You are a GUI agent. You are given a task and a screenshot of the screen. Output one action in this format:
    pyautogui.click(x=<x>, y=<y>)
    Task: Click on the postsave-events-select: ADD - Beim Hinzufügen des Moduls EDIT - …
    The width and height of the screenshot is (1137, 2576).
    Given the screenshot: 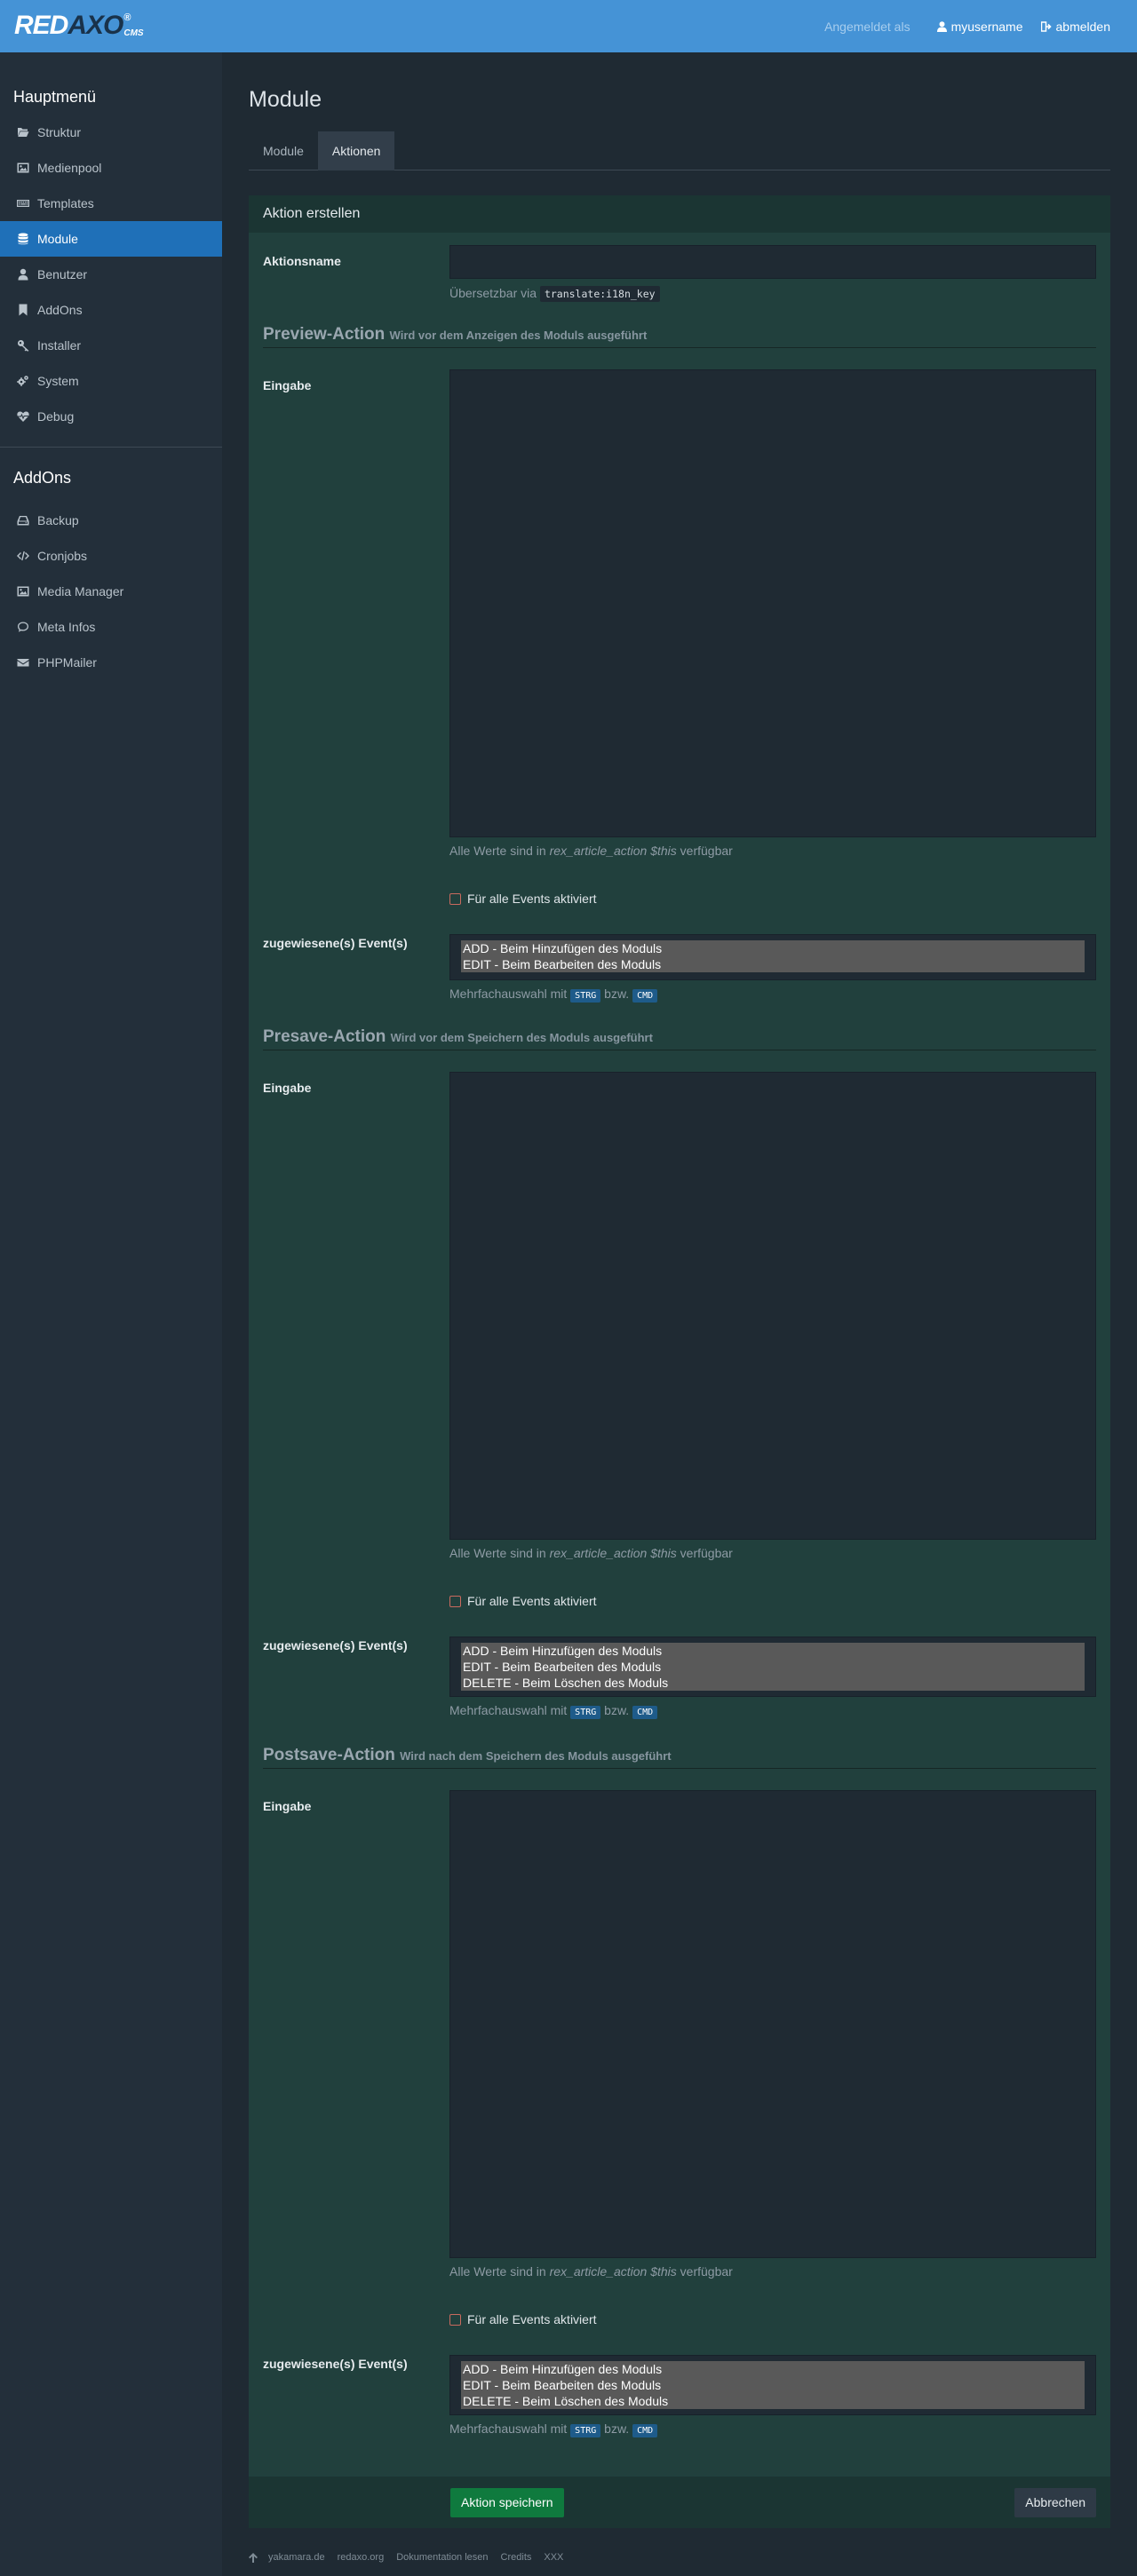 What is the action you would take?
    pyautogui.click(x=773, y=2385)
    